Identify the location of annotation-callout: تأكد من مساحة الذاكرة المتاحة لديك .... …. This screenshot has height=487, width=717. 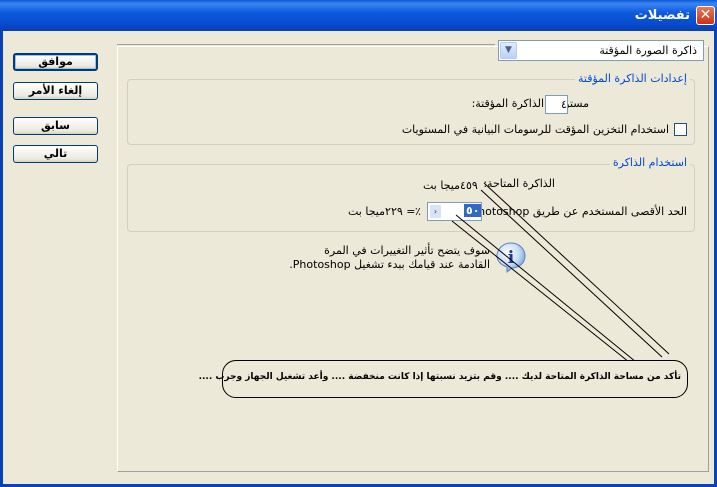
(443, 379).